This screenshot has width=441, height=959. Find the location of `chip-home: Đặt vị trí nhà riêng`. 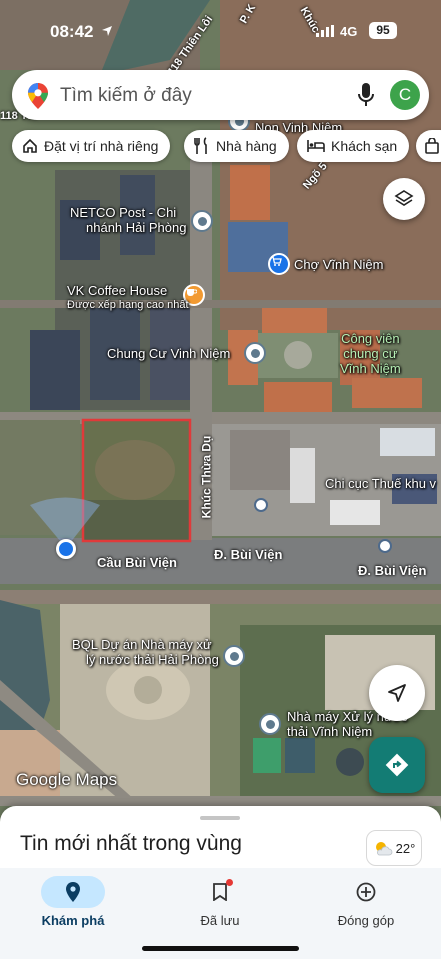

chip-home: Đặt vị trí nhà riêng is located at coordinates (91, 146).